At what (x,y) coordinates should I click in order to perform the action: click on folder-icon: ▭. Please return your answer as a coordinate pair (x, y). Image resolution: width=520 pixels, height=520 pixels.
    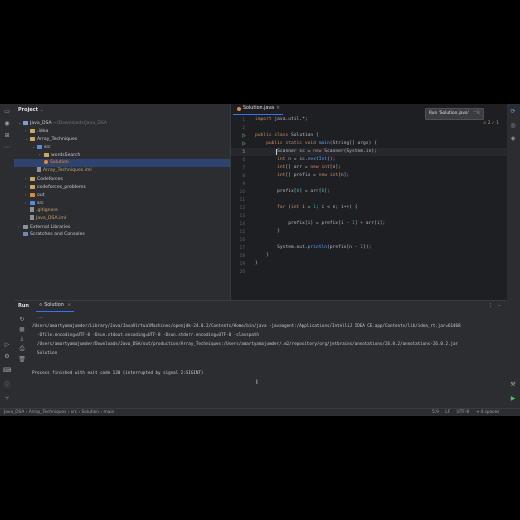
    Looking at the image, I should click on (7, 111).